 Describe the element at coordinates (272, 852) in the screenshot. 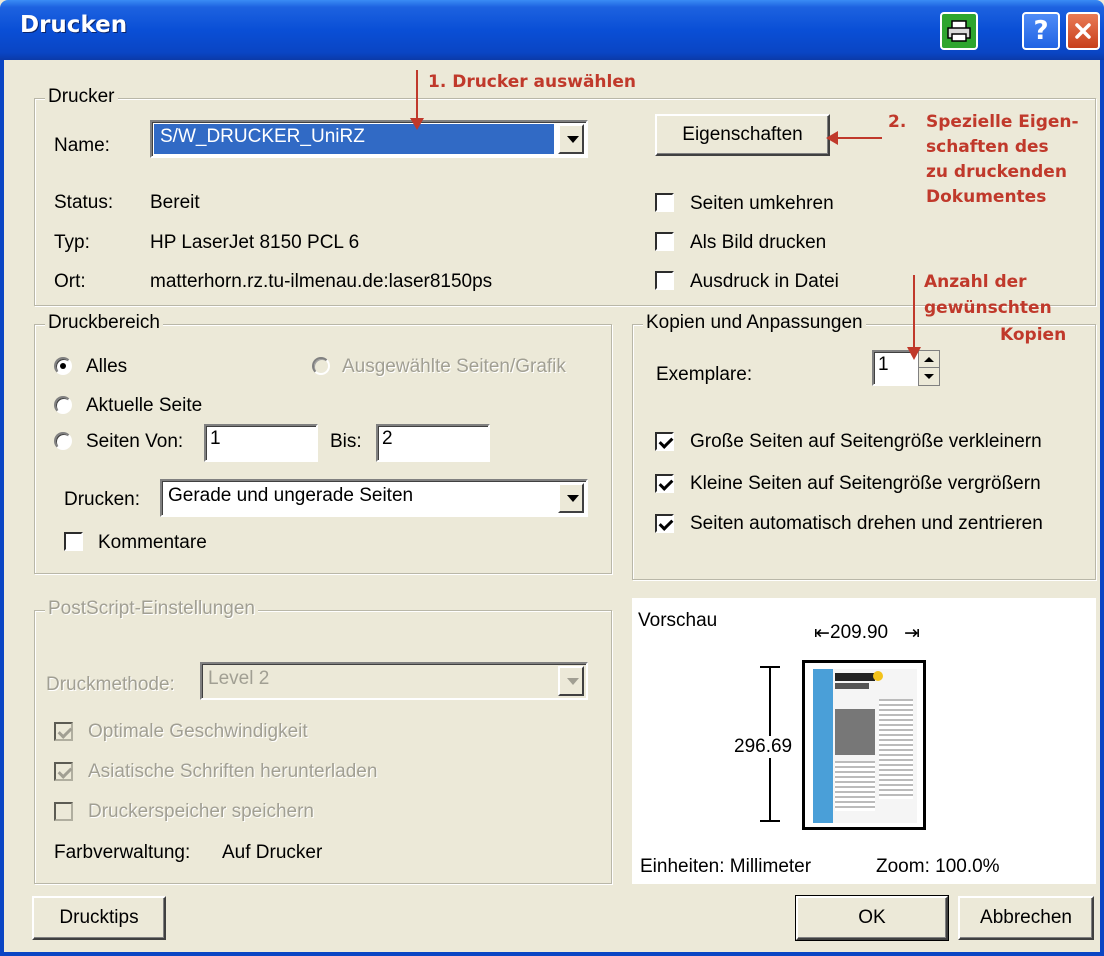

I see `color-management-value: Auf Drucker` at that location.